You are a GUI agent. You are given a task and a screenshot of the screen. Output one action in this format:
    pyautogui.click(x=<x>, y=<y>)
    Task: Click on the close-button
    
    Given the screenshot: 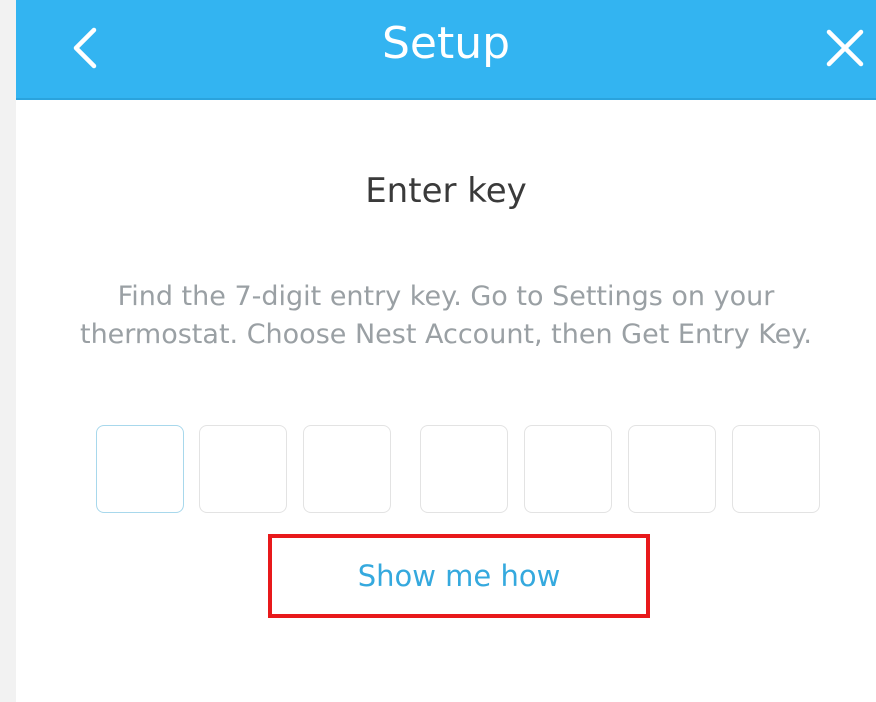 What is the action you would take?
    pyautogui.click(x=845, y=48)
    